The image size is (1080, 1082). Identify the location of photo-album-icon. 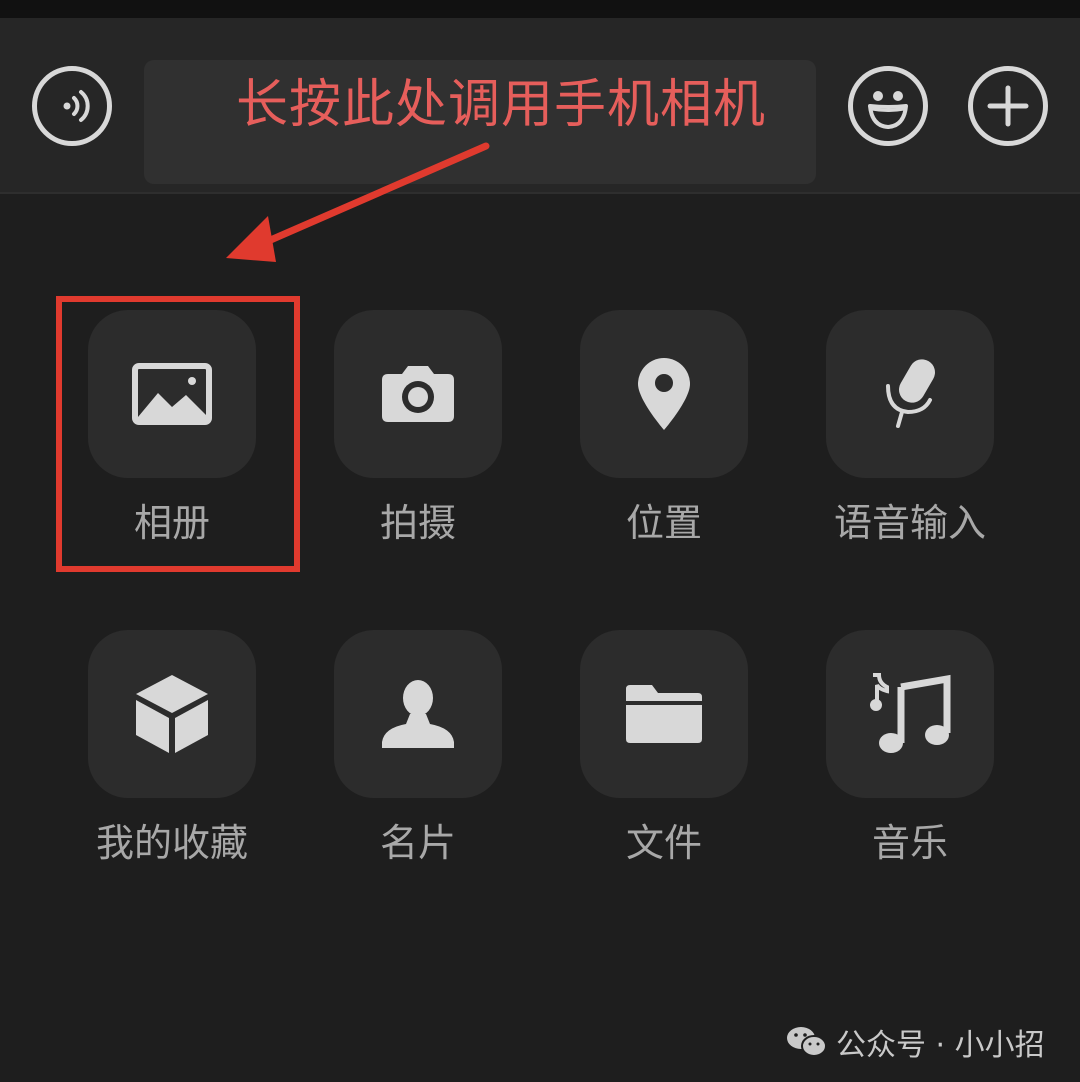
(172, 394).